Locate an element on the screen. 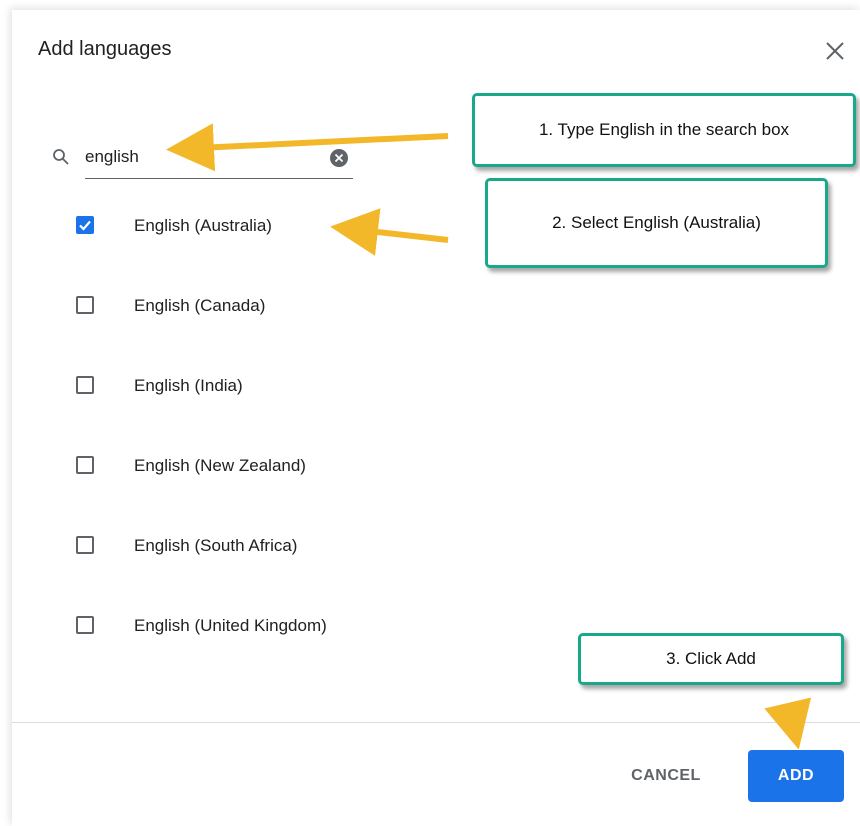  language-item-canada: English (Canada) is located at coordinates (262, 306).